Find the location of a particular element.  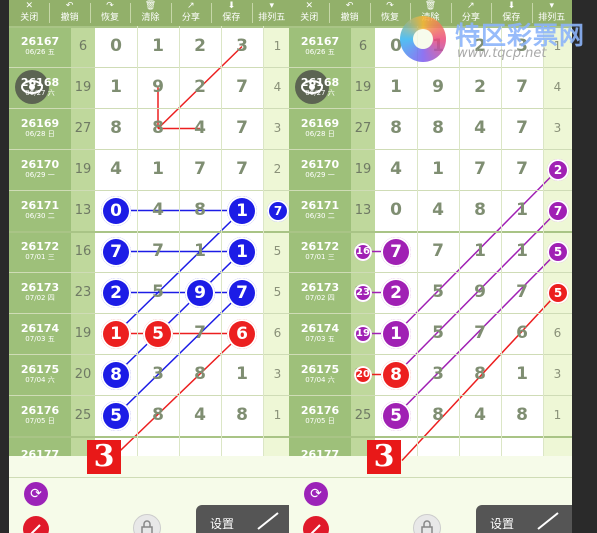

toolbar-button: ↗ 分享 is located at coordinates (191, 13).